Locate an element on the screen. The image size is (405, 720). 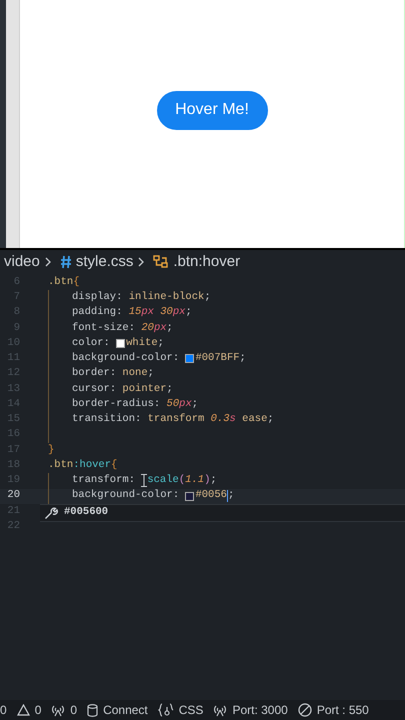
code-text: font-size: 20px; is located at coordinates (122, 328).